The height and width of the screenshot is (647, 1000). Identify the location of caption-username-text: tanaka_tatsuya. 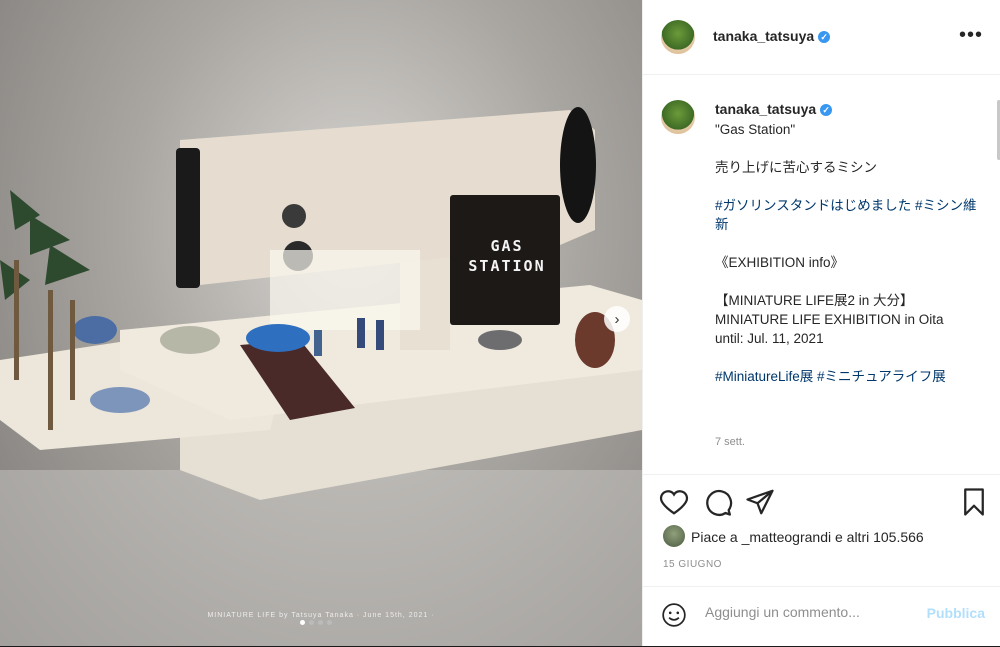
(766, 109).